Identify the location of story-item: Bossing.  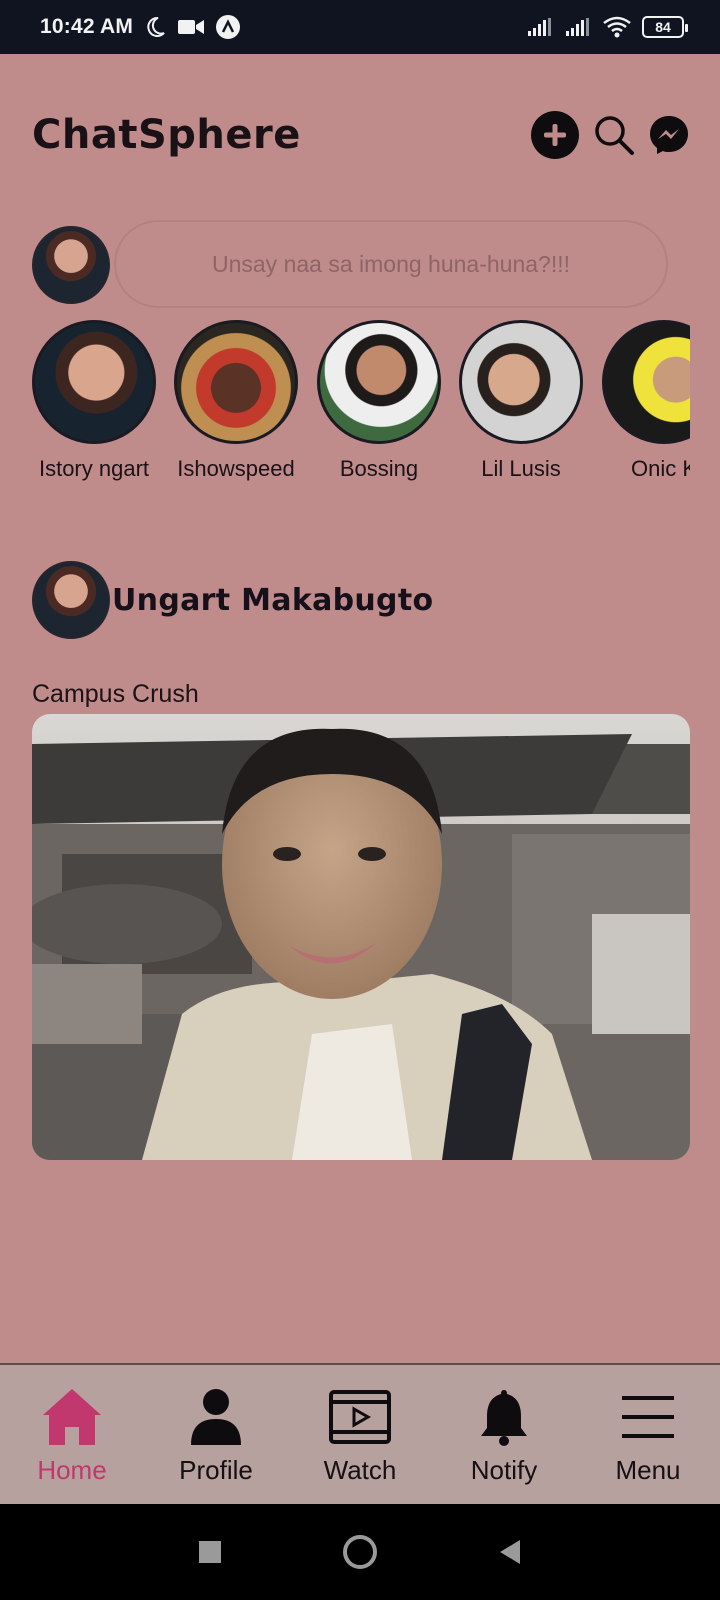
(379, 401).